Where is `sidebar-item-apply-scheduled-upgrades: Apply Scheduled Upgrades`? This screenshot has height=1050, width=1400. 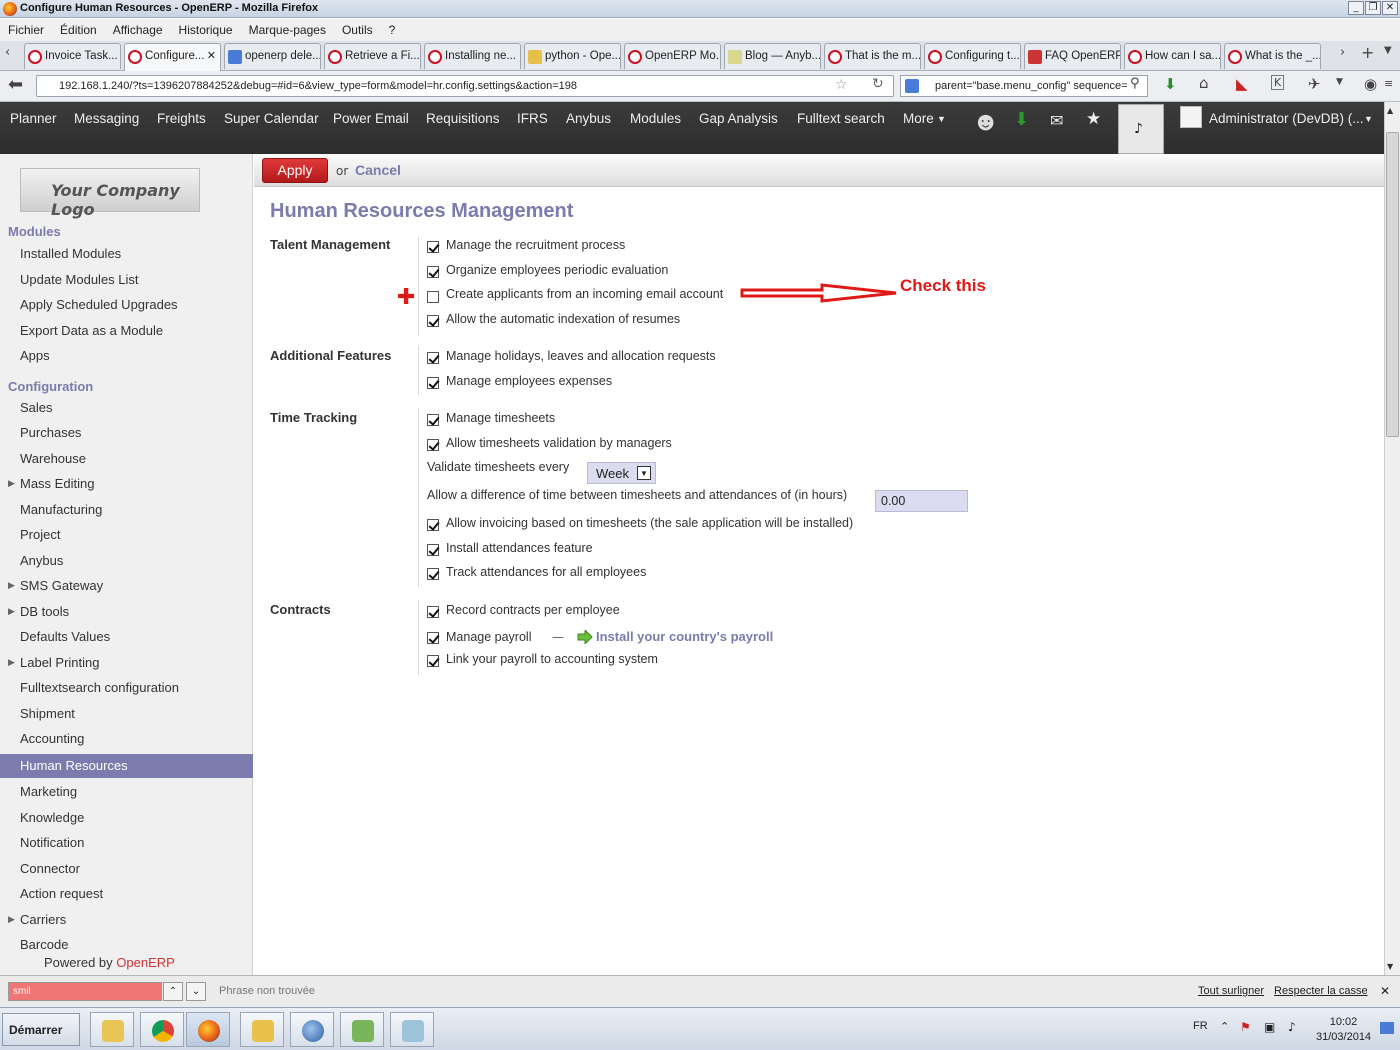
sidebar-item-apply-scheduled-upgrades: Apply Scheduled Upgrades is located at coordinates (99, 304).